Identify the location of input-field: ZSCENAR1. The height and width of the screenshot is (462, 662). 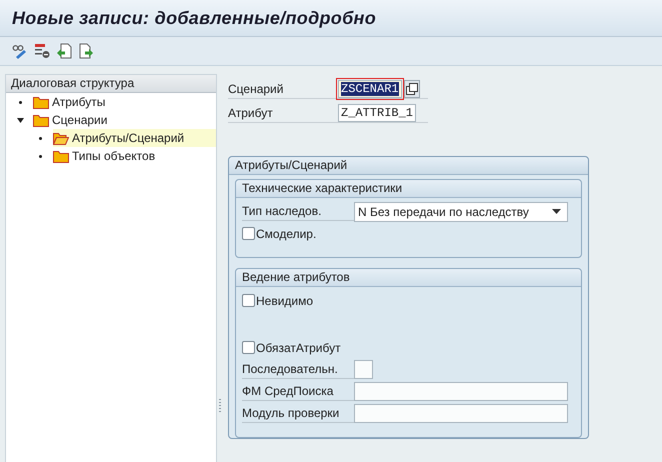
(370, 89).